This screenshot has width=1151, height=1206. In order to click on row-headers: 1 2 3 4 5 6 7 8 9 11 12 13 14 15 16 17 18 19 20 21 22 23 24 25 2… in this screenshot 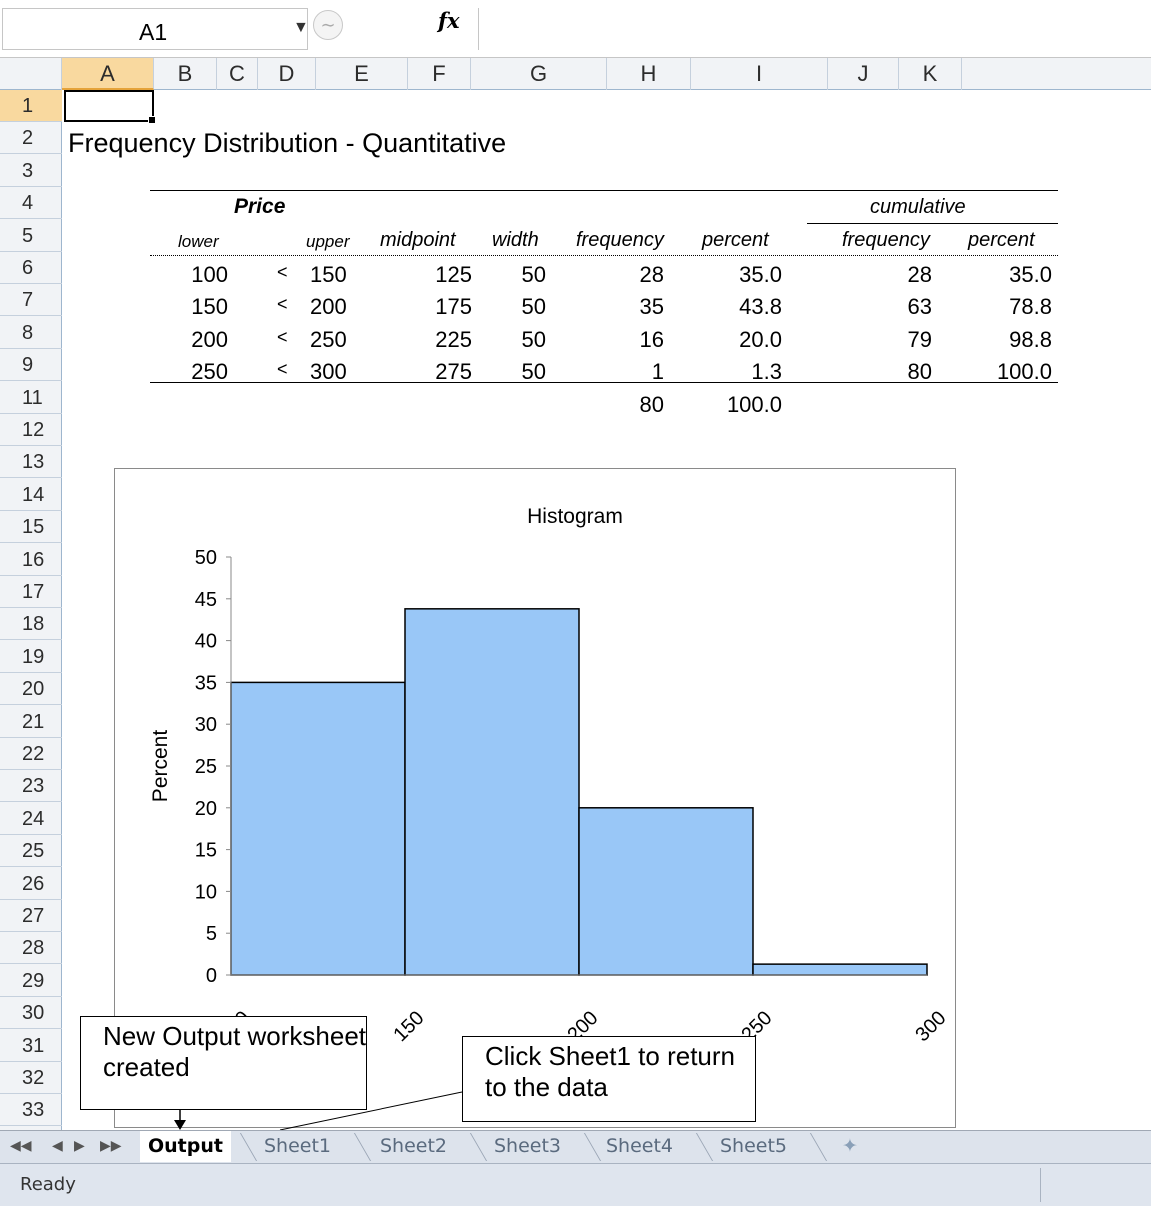, I will do `click(31, 610)`.